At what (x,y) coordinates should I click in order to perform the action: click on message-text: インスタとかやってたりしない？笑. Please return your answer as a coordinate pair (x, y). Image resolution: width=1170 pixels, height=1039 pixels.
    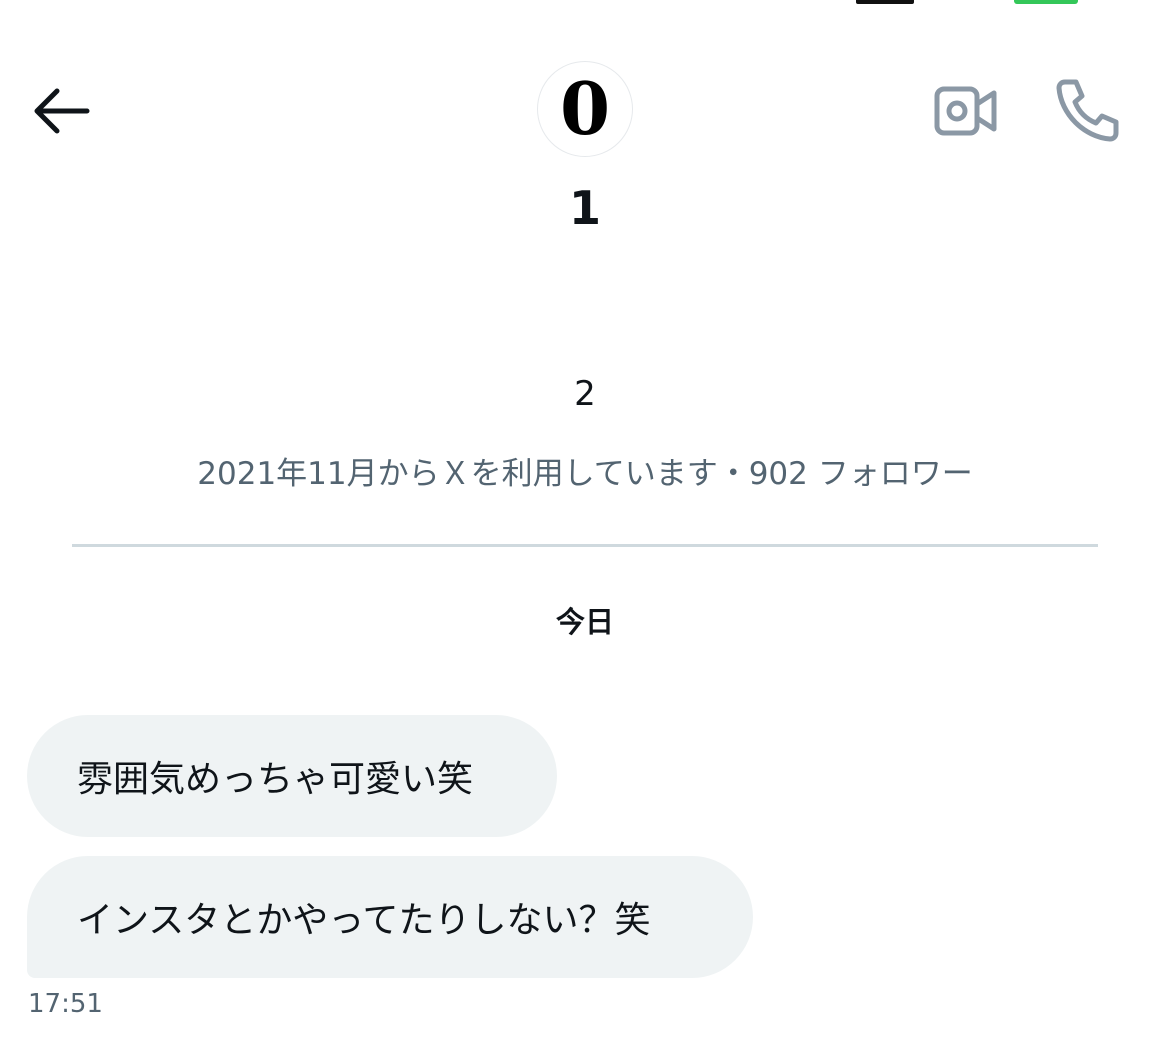
    Looking at the image, I should click on (364, 920).